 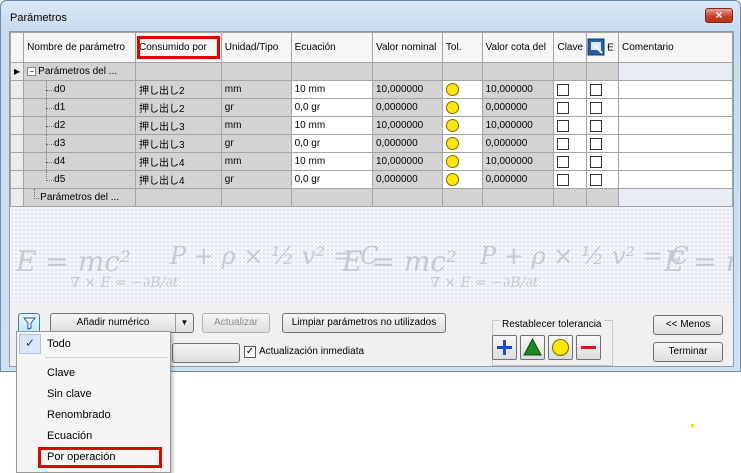 I want to click on column-header-equation: Ecuación, so click(x=331, y=47).